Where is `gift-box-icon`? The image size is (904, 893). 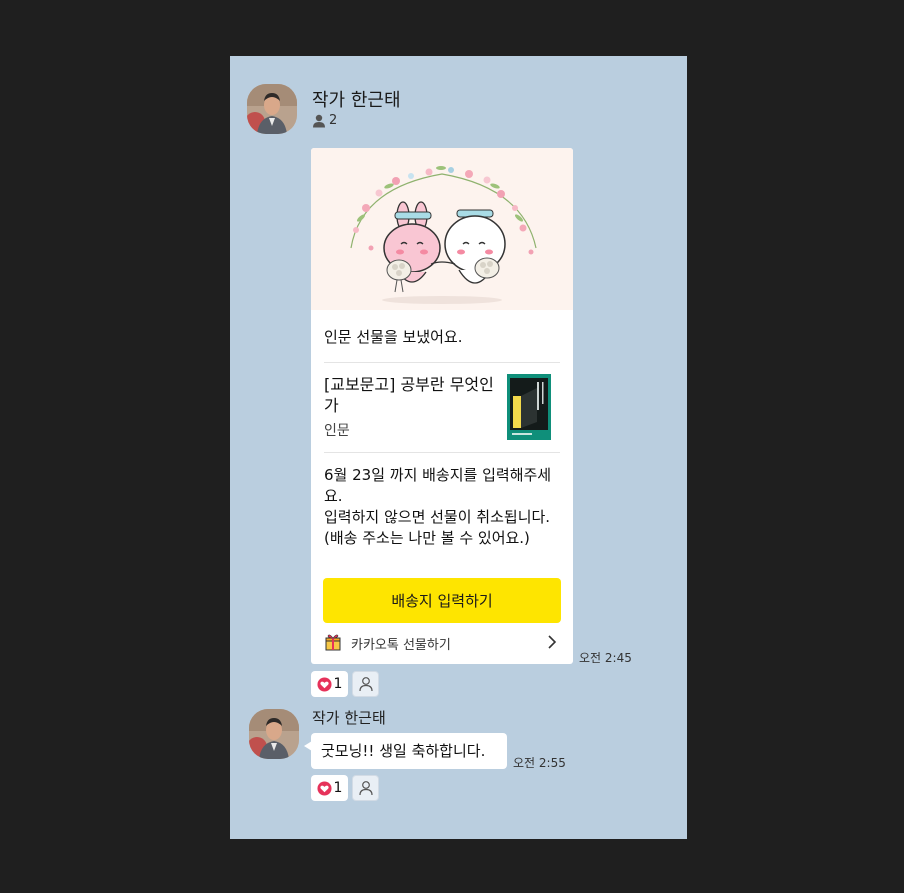
gift-box-icon is located at coordinates (333, 644).